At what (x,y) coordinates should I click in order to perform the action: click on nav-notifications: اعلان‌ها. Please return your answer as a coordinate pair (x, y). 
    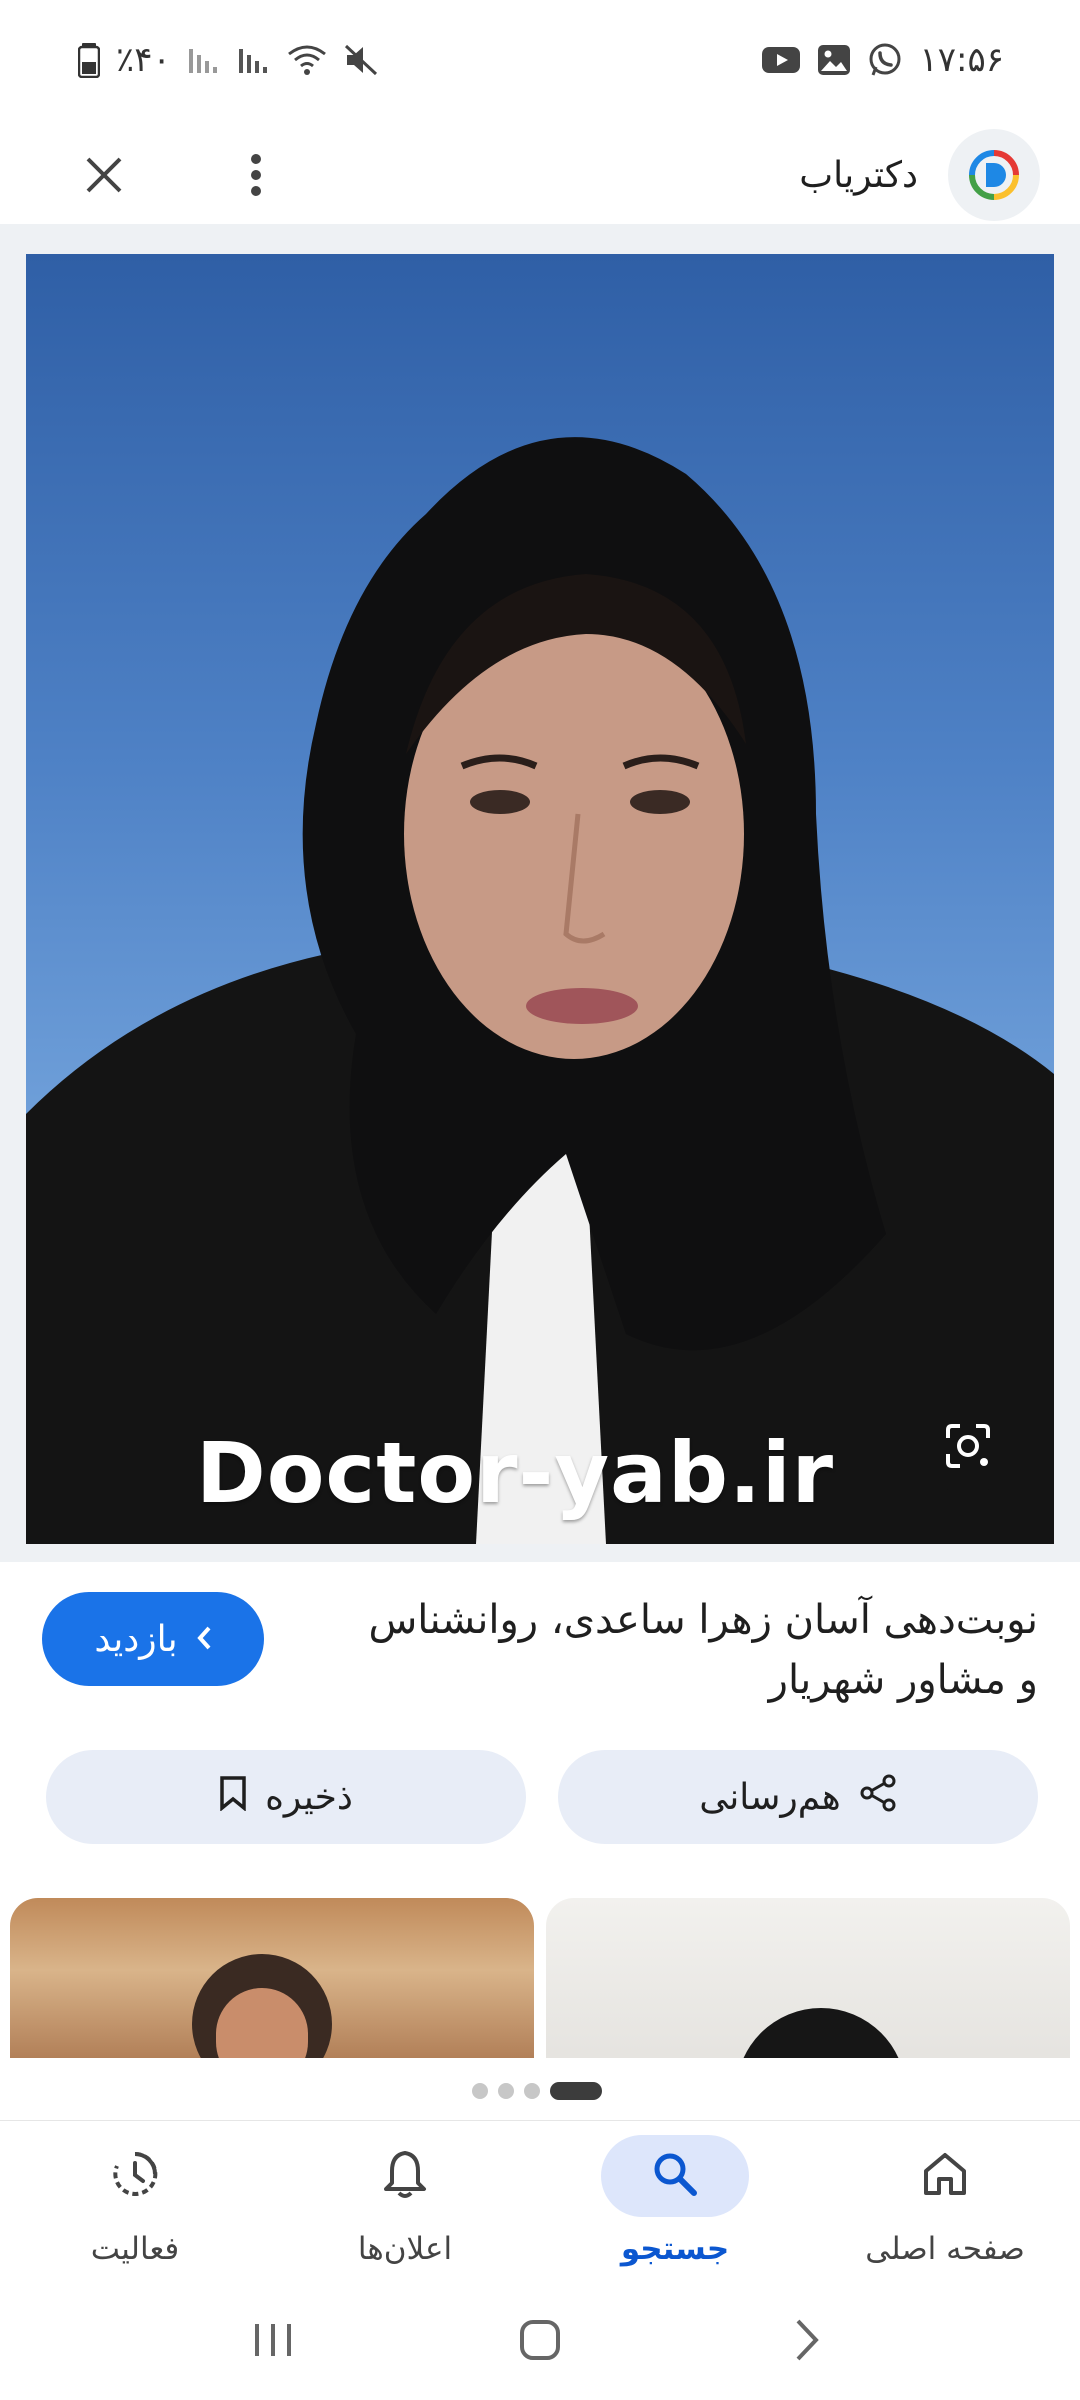
    Looking at the image, I should click on (405, 2201).